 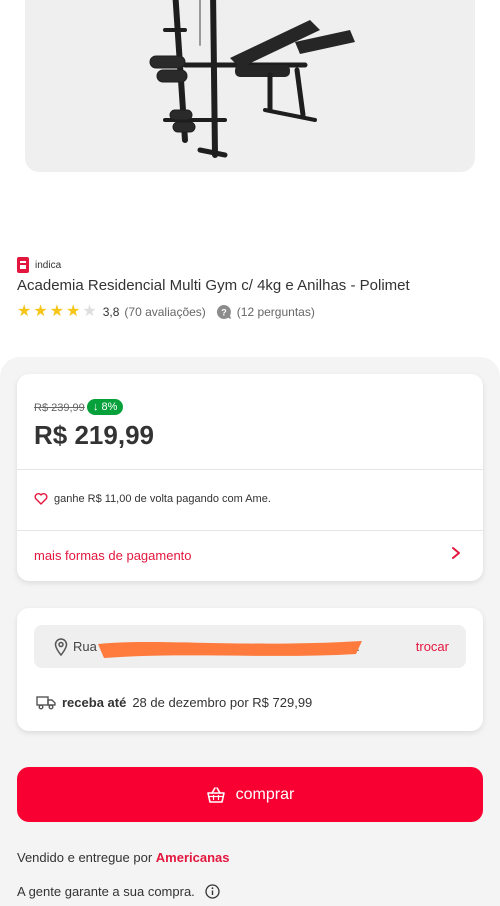 I want to click on cashback-row: ganhe R$ 11,00 de volta pagando com Ame., so click(x=152, y=499).